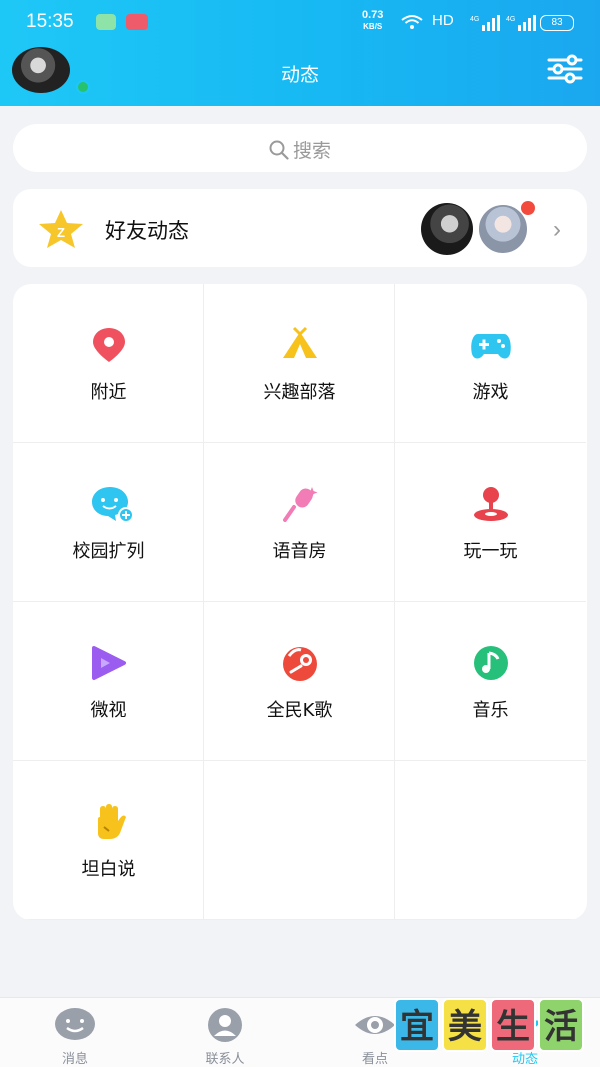 This screenshot has width=600, height=1067. I want to click on grid-item-label: 游戏, so click(490, 392).